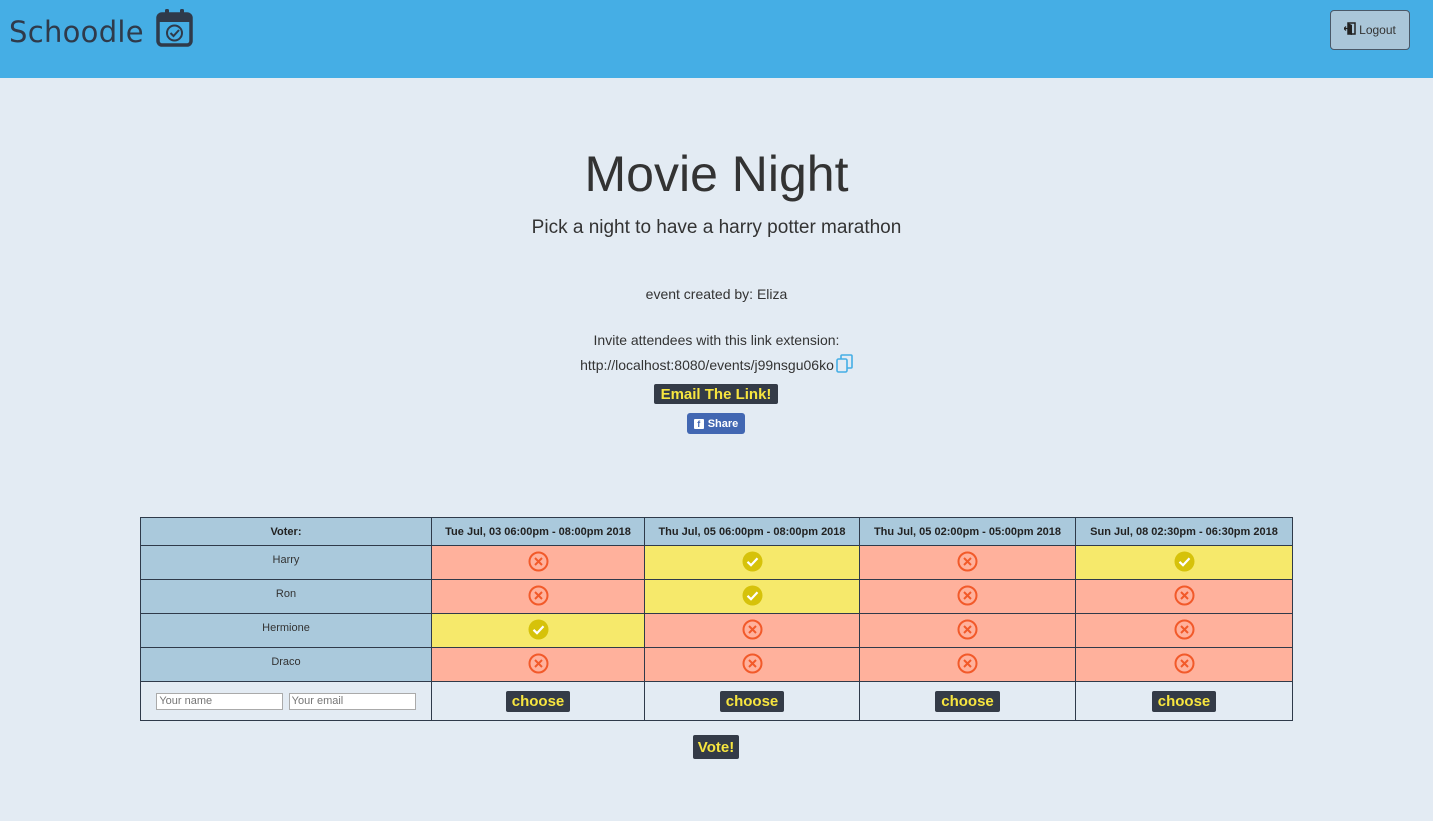 Image resolution: width=1433 pixels, height=821 pixels. I want to click on email-input, so click(352, 701).